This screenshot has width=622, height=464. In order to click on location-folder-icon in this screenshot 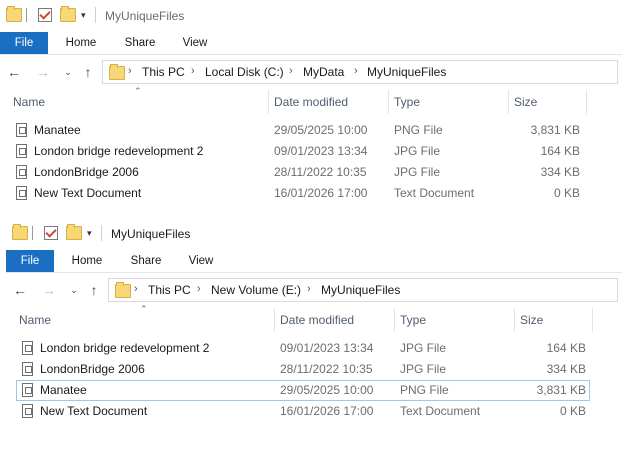, I will do `click(117, 72)`.